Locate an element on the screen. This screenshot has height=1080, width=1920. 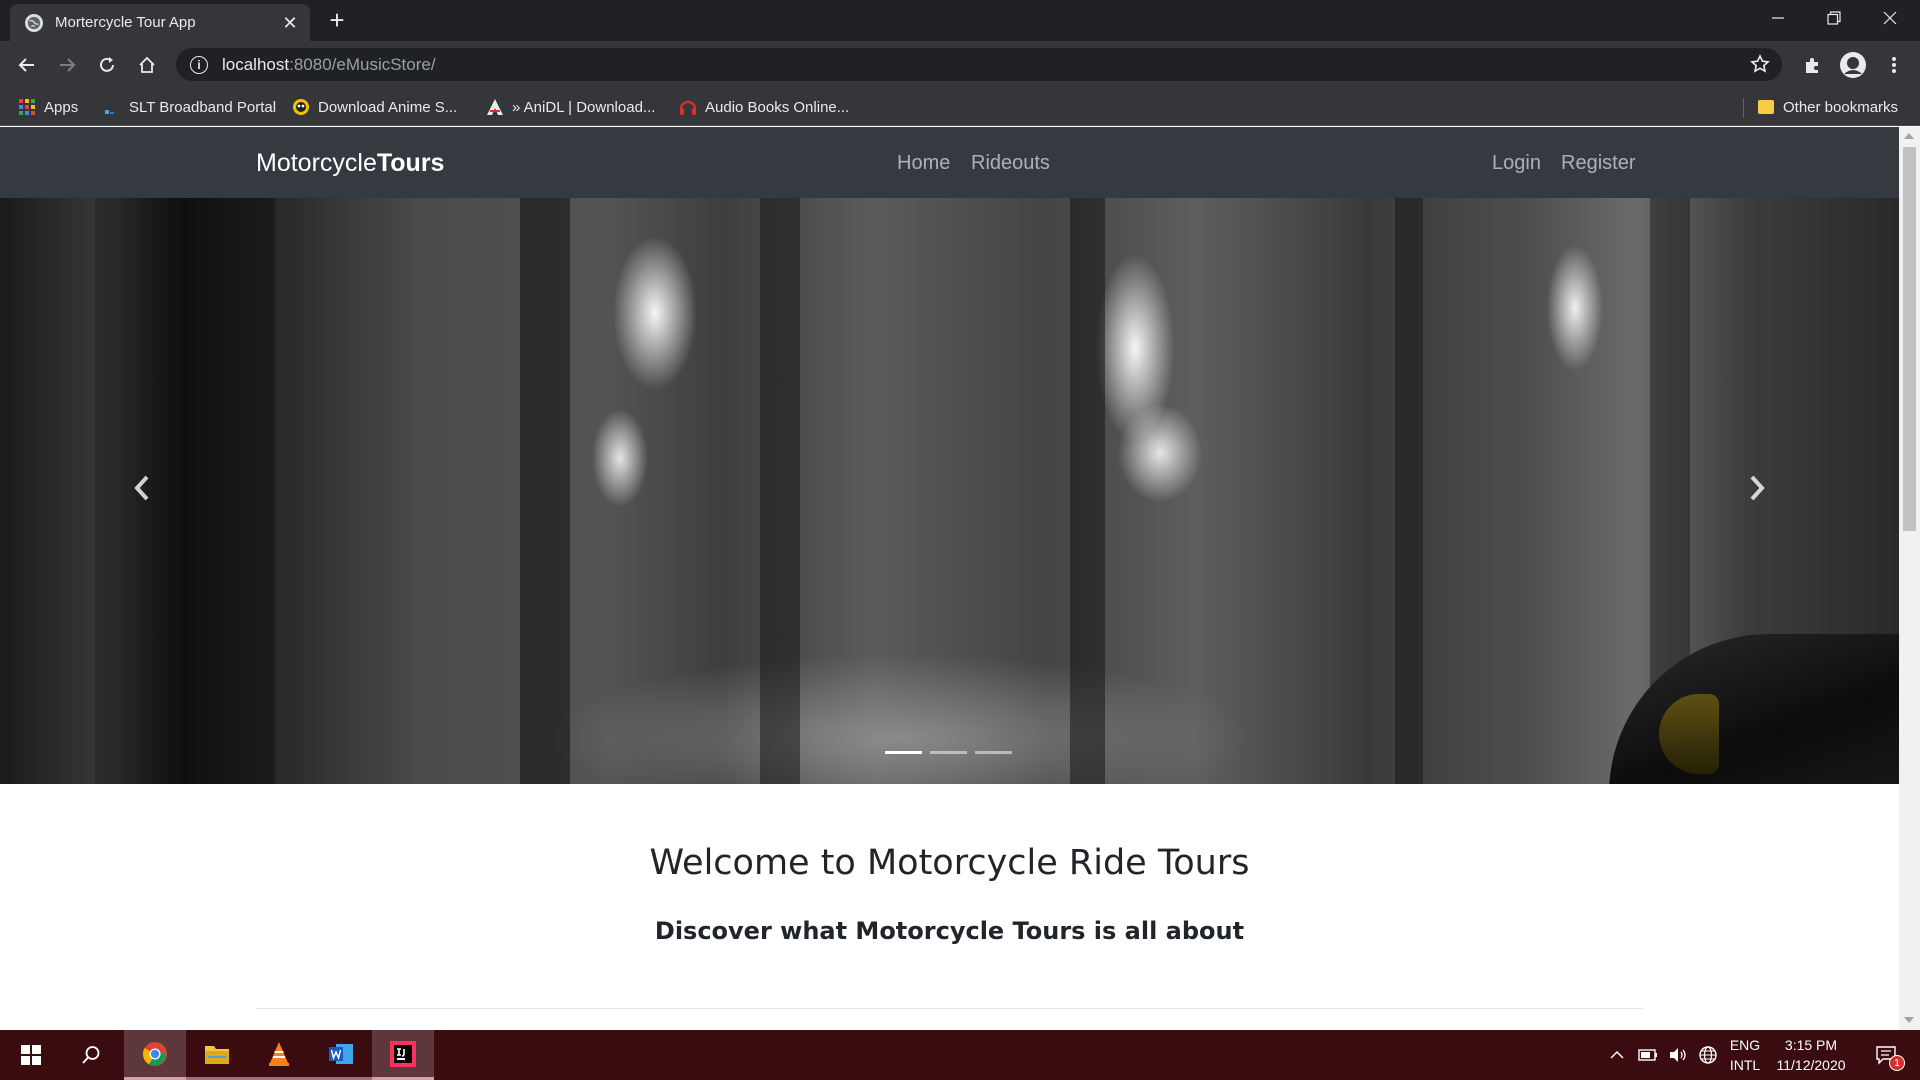
page-scrollbar is located at coordinates (1909, 578).